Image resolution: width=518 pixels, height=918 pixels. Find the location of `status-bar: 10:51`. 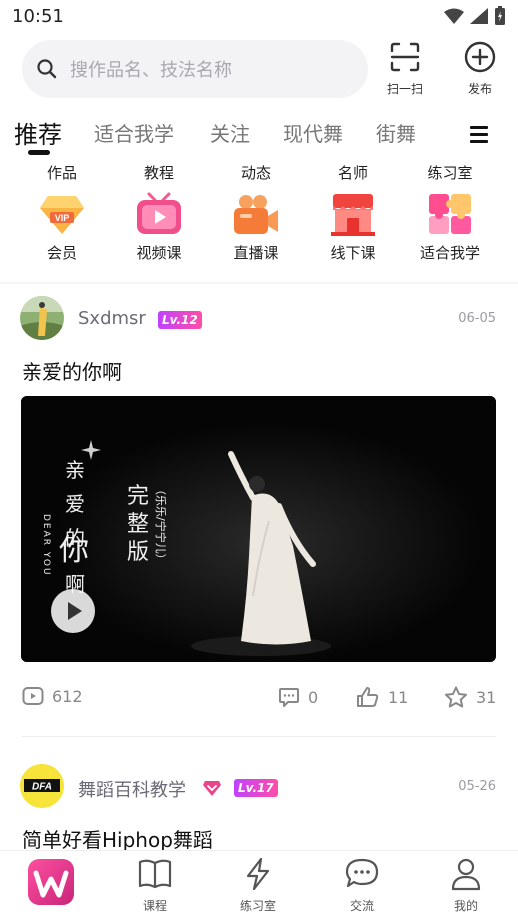

status-bar: 10:51 is located at coordinates (259, 16).